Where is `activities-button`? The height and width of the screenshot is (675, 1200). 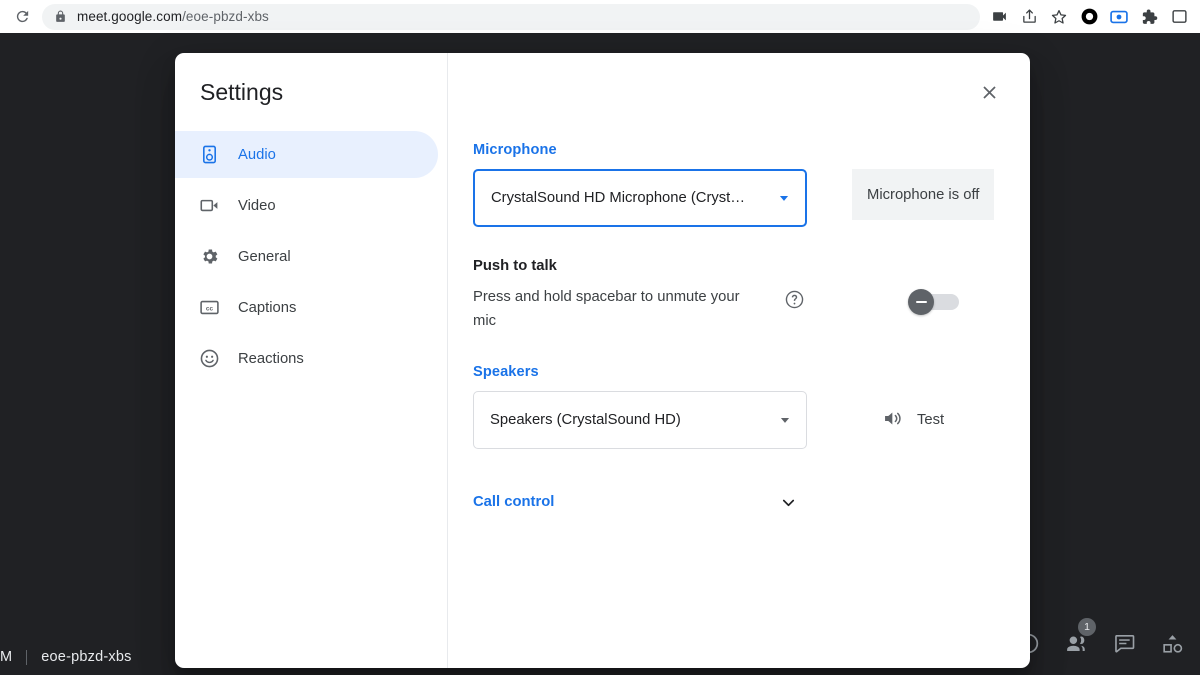
activities-button is located at coordinates (1172, 643).